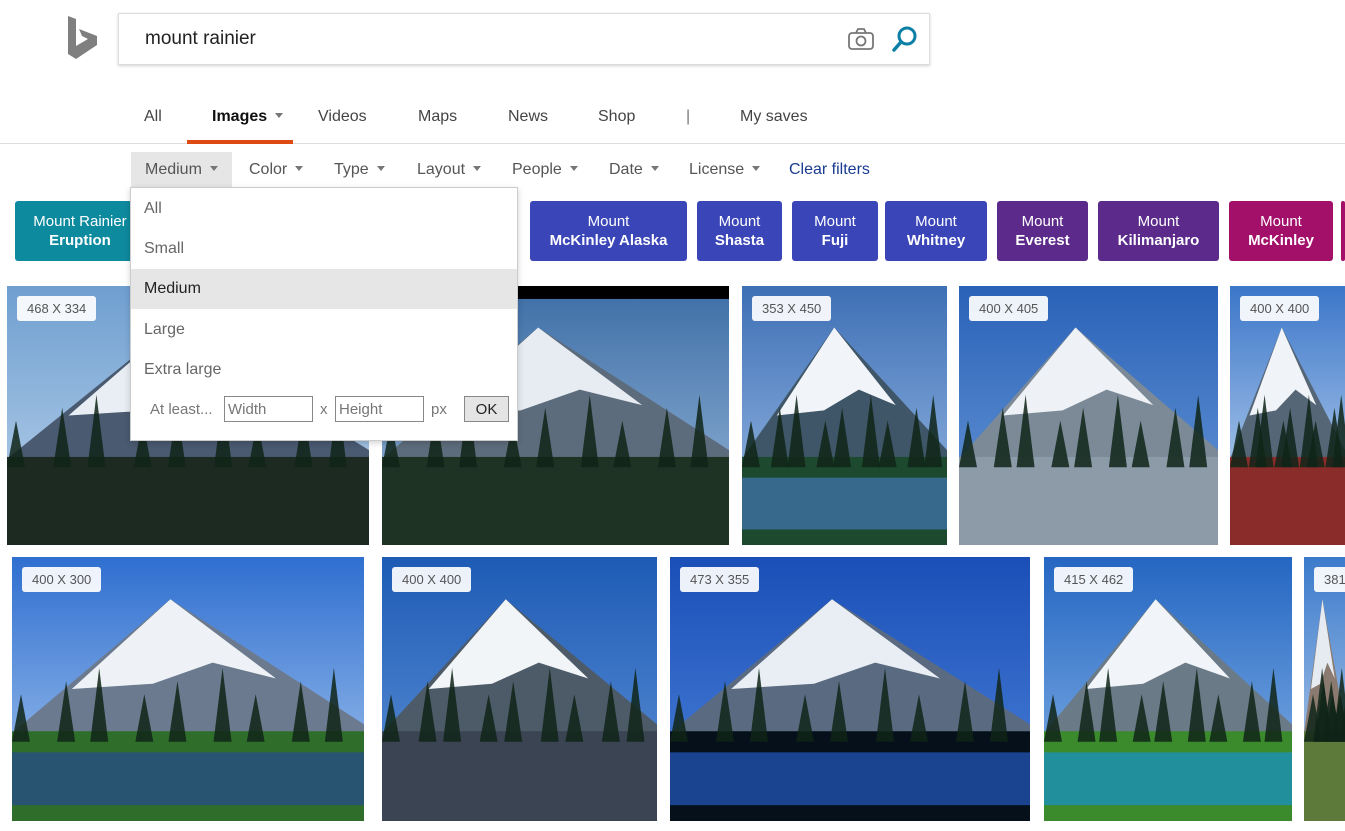 This screenshot has width=1345, height=831. Describe the element at coordinates (616, 117) in the screenshot. I see `tab-shop: Shop` at that location.